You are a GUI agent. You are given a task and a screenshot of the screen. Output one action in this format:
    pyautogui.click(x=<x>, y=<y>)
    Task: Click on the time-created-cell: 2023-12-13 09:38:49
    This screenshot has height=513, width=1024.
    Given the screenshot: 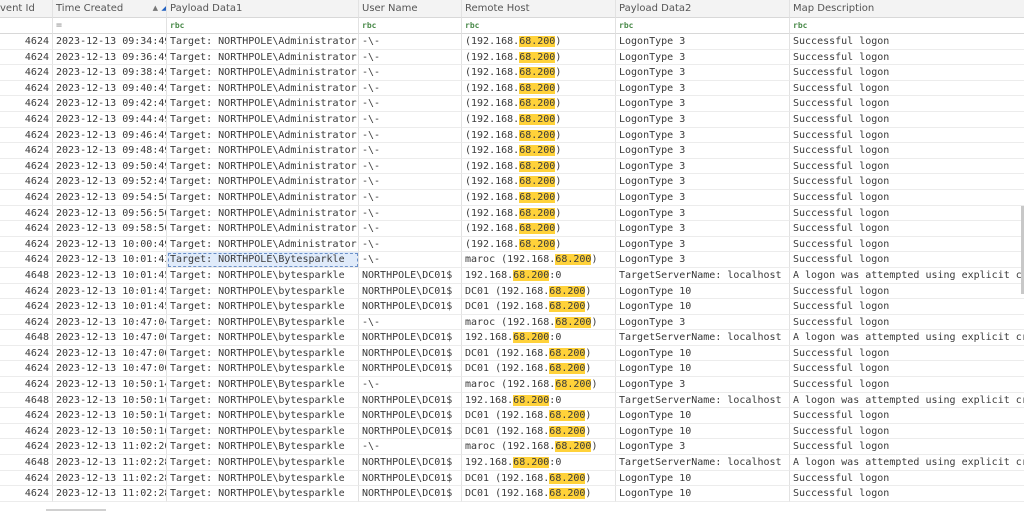 What is the action you would take?
    pyautogui.click(x=110, y=73)
    